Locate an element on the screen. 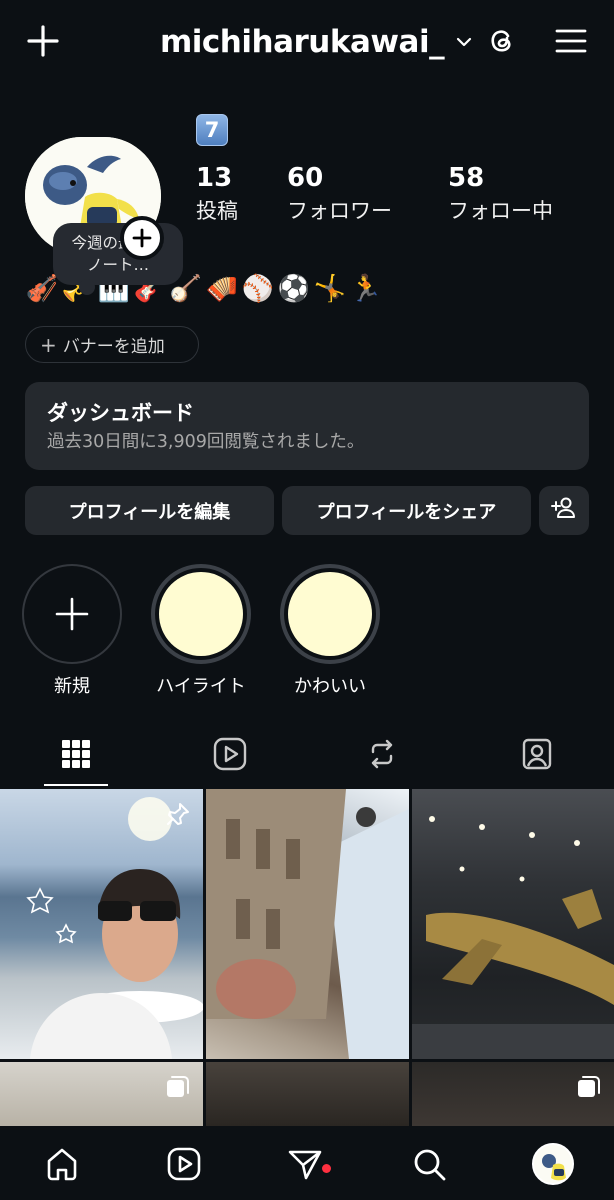 The width and height of the screenshot is (614, 1200). active-tab-indicator is located at coordinates (76, 785).